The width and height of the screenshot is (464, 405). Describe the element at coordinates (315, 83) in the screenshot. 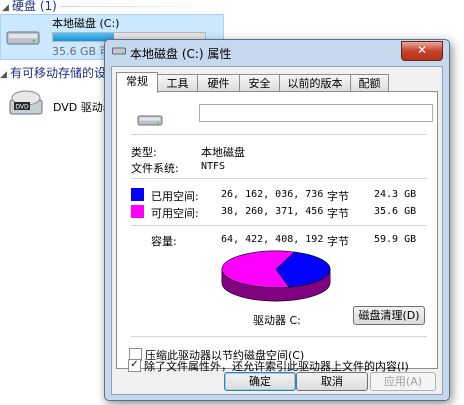

I see `tab-previous-versions: 以前的版本` at that location.